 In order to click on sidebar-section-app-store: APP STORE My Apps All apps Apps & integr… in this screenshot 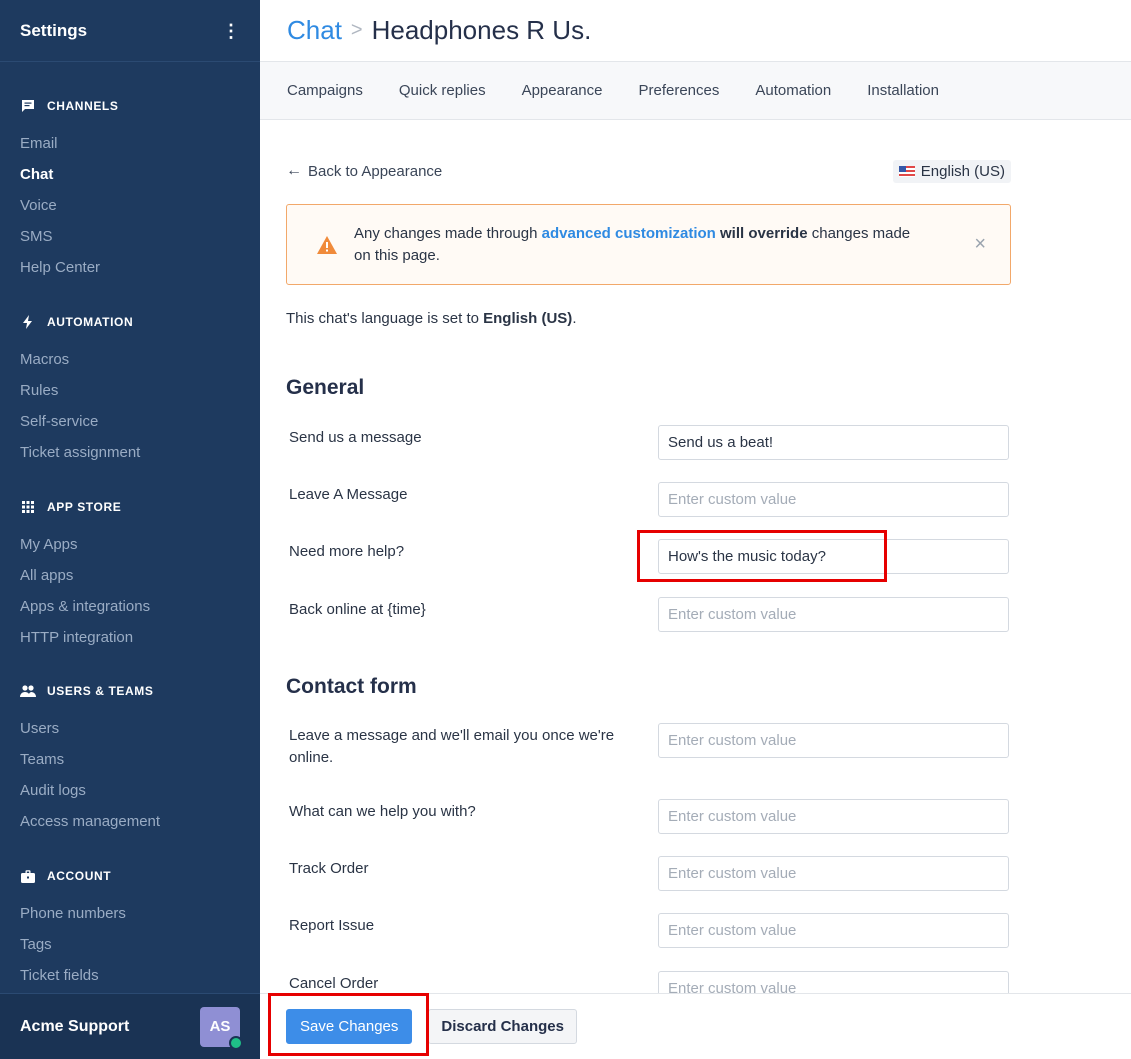, I will do `click(130, 575)`.